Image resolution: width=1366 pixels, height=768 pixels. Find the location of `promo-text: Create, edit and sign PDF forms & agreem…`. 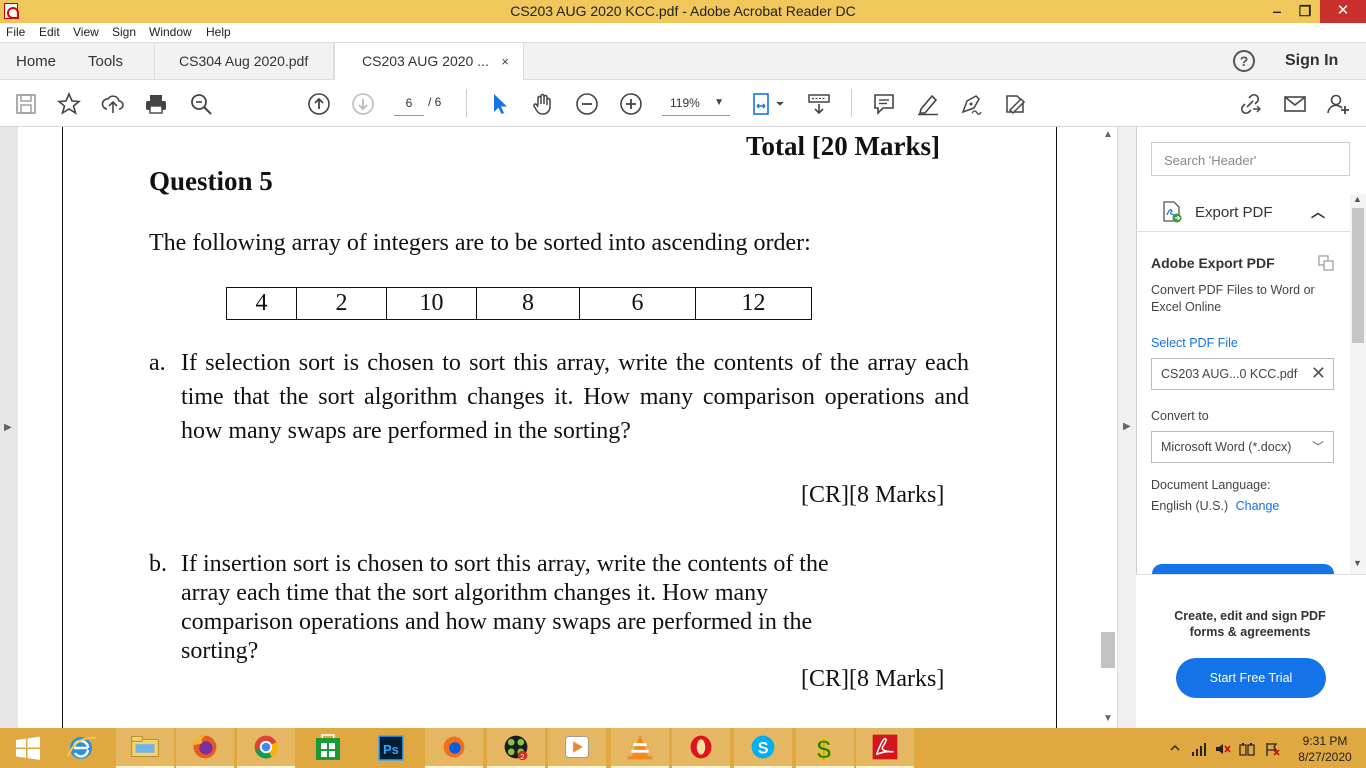

promo-text: Create, edit and sign PDF forms & agreem… is located at coordinates (1250, 624).